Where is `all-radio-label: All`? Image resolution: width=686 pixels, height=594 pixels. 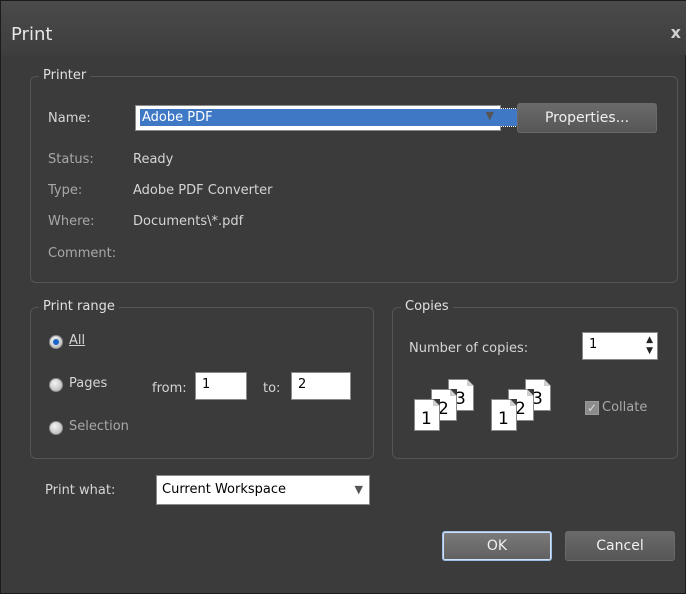 all-radio-label: All is located at coordinates (77, 340).